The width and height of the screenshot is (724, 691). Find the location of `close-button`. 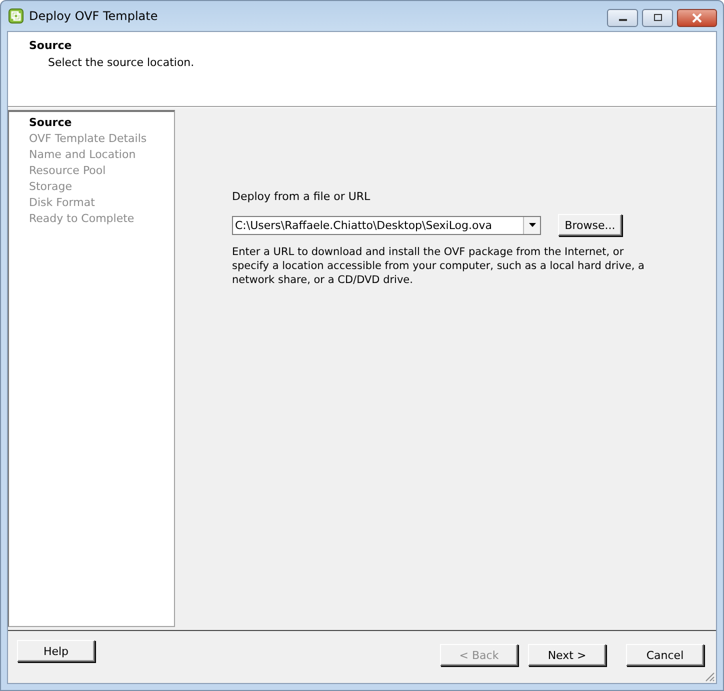

close-button is located at coordinates (697, 18).